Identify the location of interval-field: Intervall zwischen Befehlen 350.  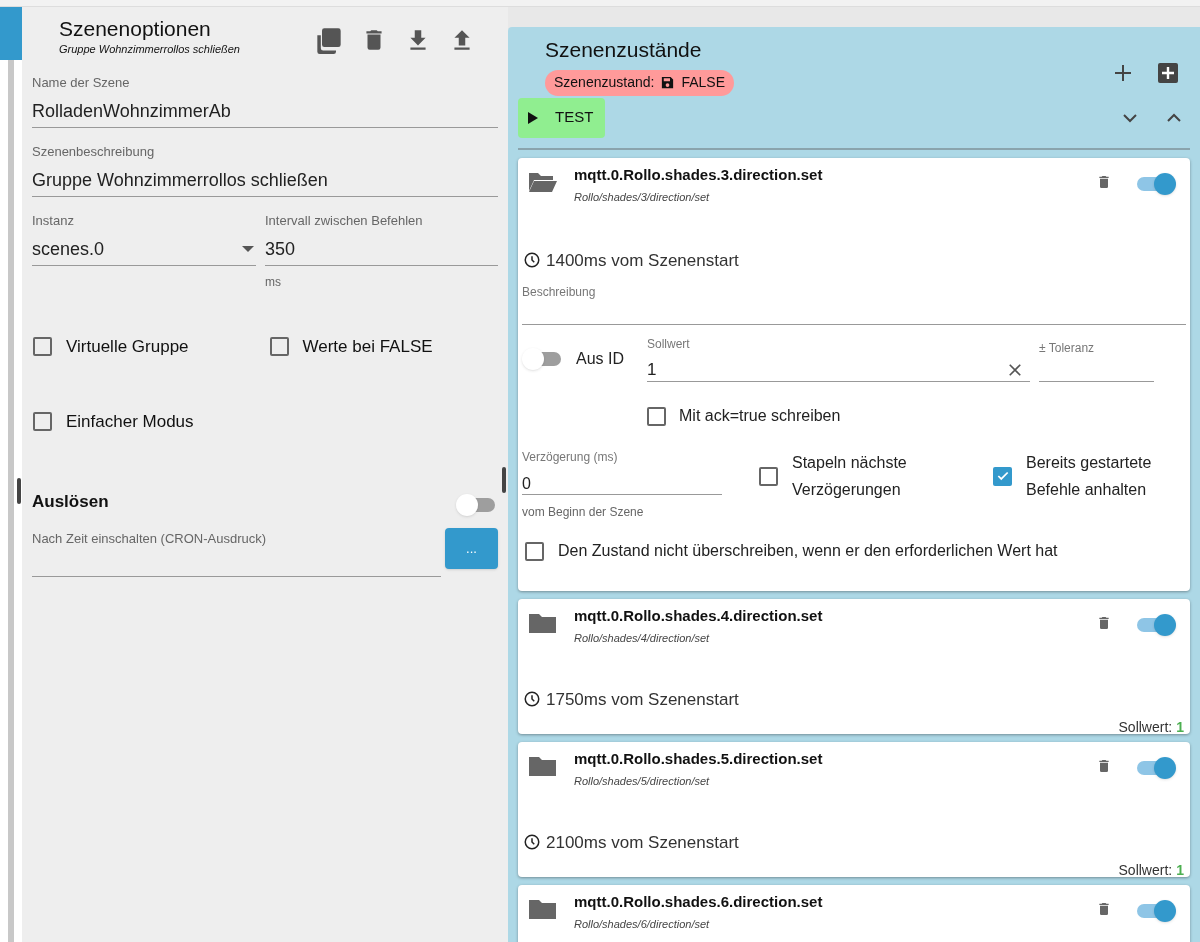
(381, 238).